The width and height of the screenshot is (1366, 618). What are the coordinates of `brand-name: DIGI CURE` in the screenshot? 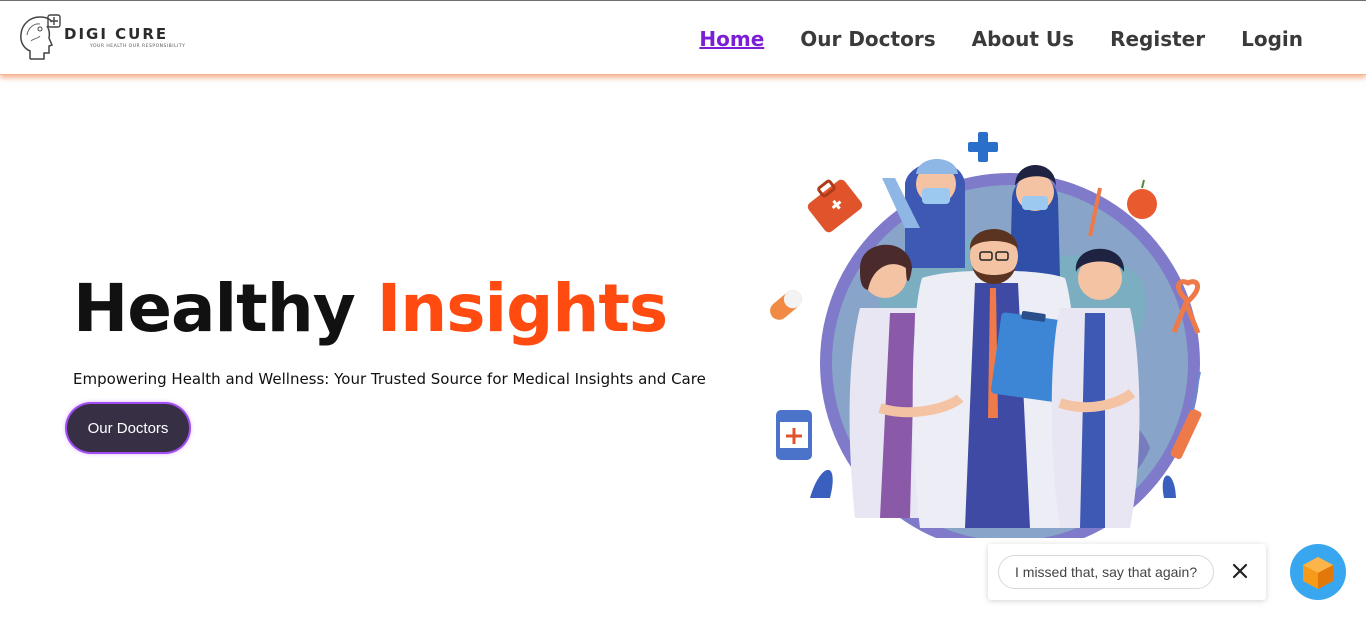 It's located at (116, 34).